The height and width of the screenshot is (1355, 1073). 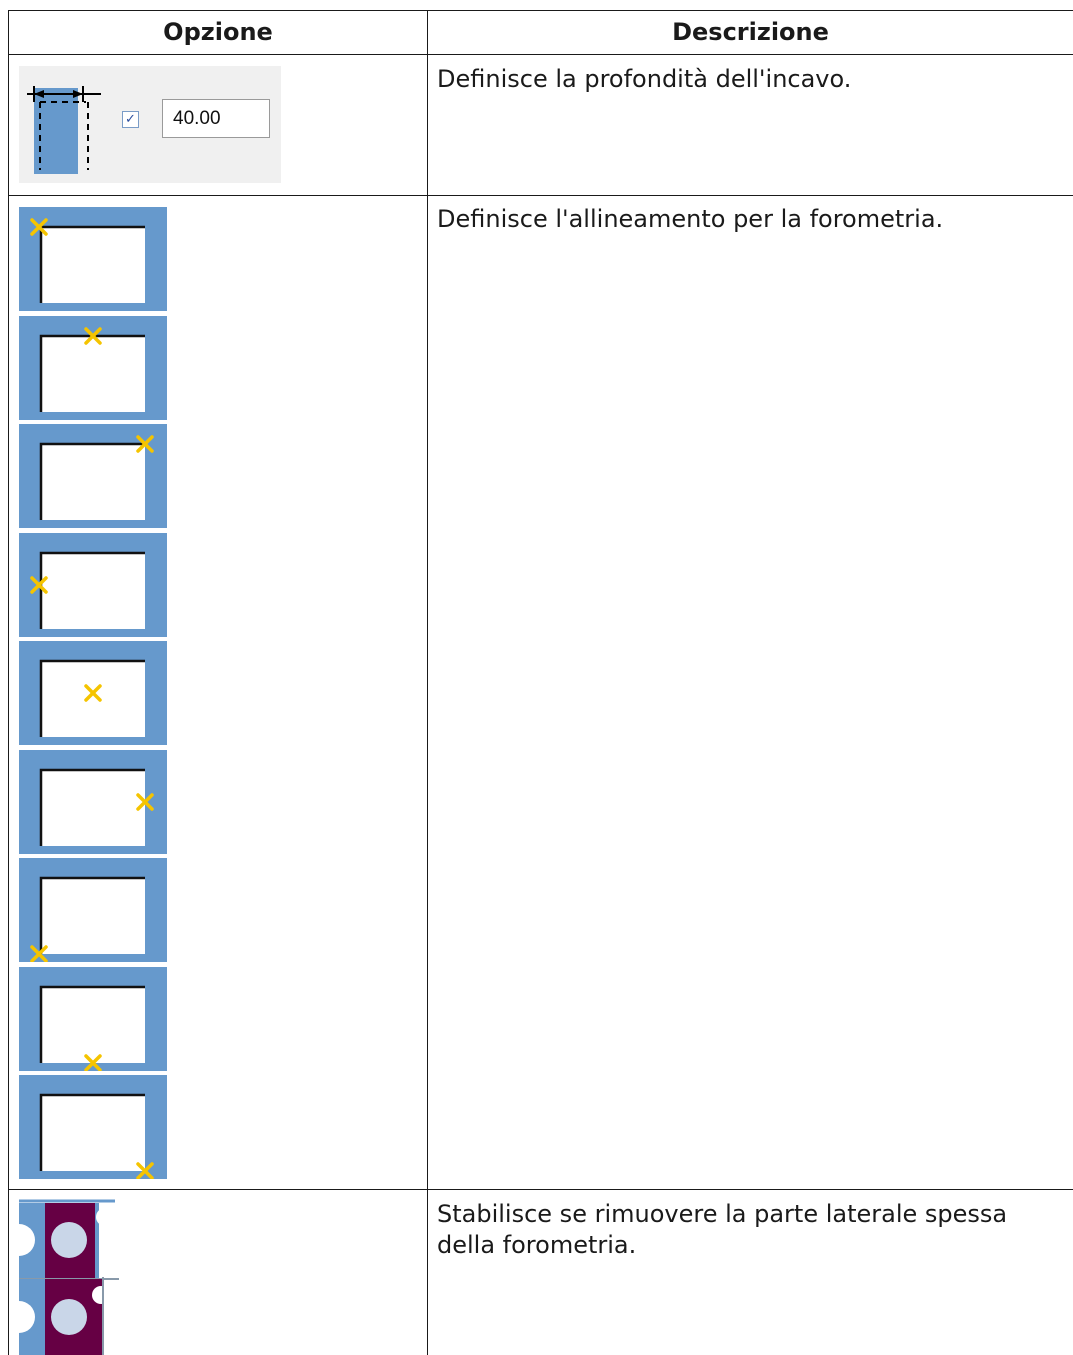 I want to click on align-middle-right-icon, so click(x=93, y=802).